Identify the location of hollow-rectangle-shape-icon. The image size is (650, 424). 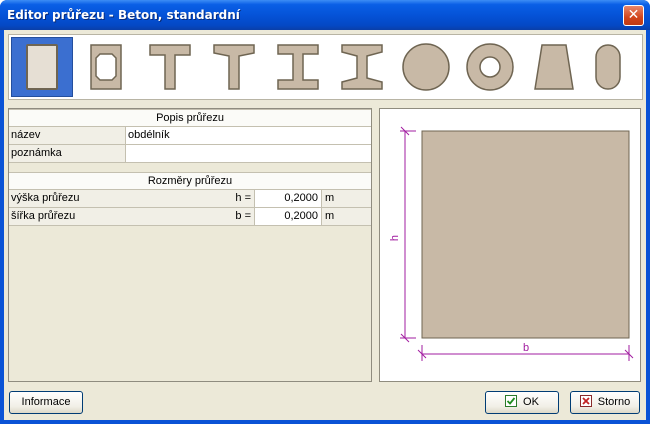
(106, 67).